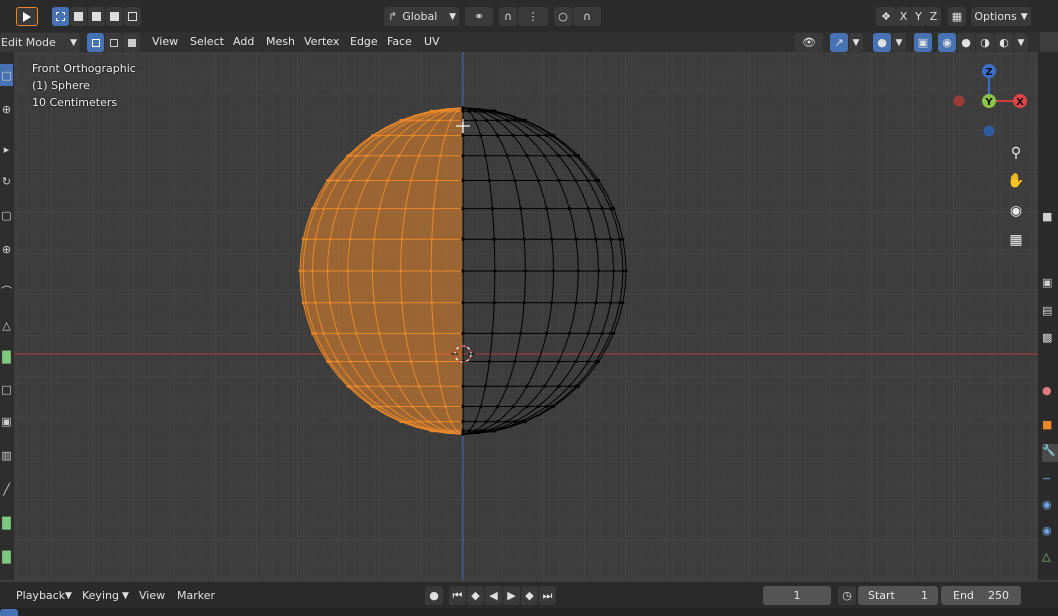 The height and width of the screenshot is (616, 1058). What do you see at coordinates (1050, 481) in the screenshot?
I see `particles-properties-icon: ∽` at bounding box center [1050, 481].